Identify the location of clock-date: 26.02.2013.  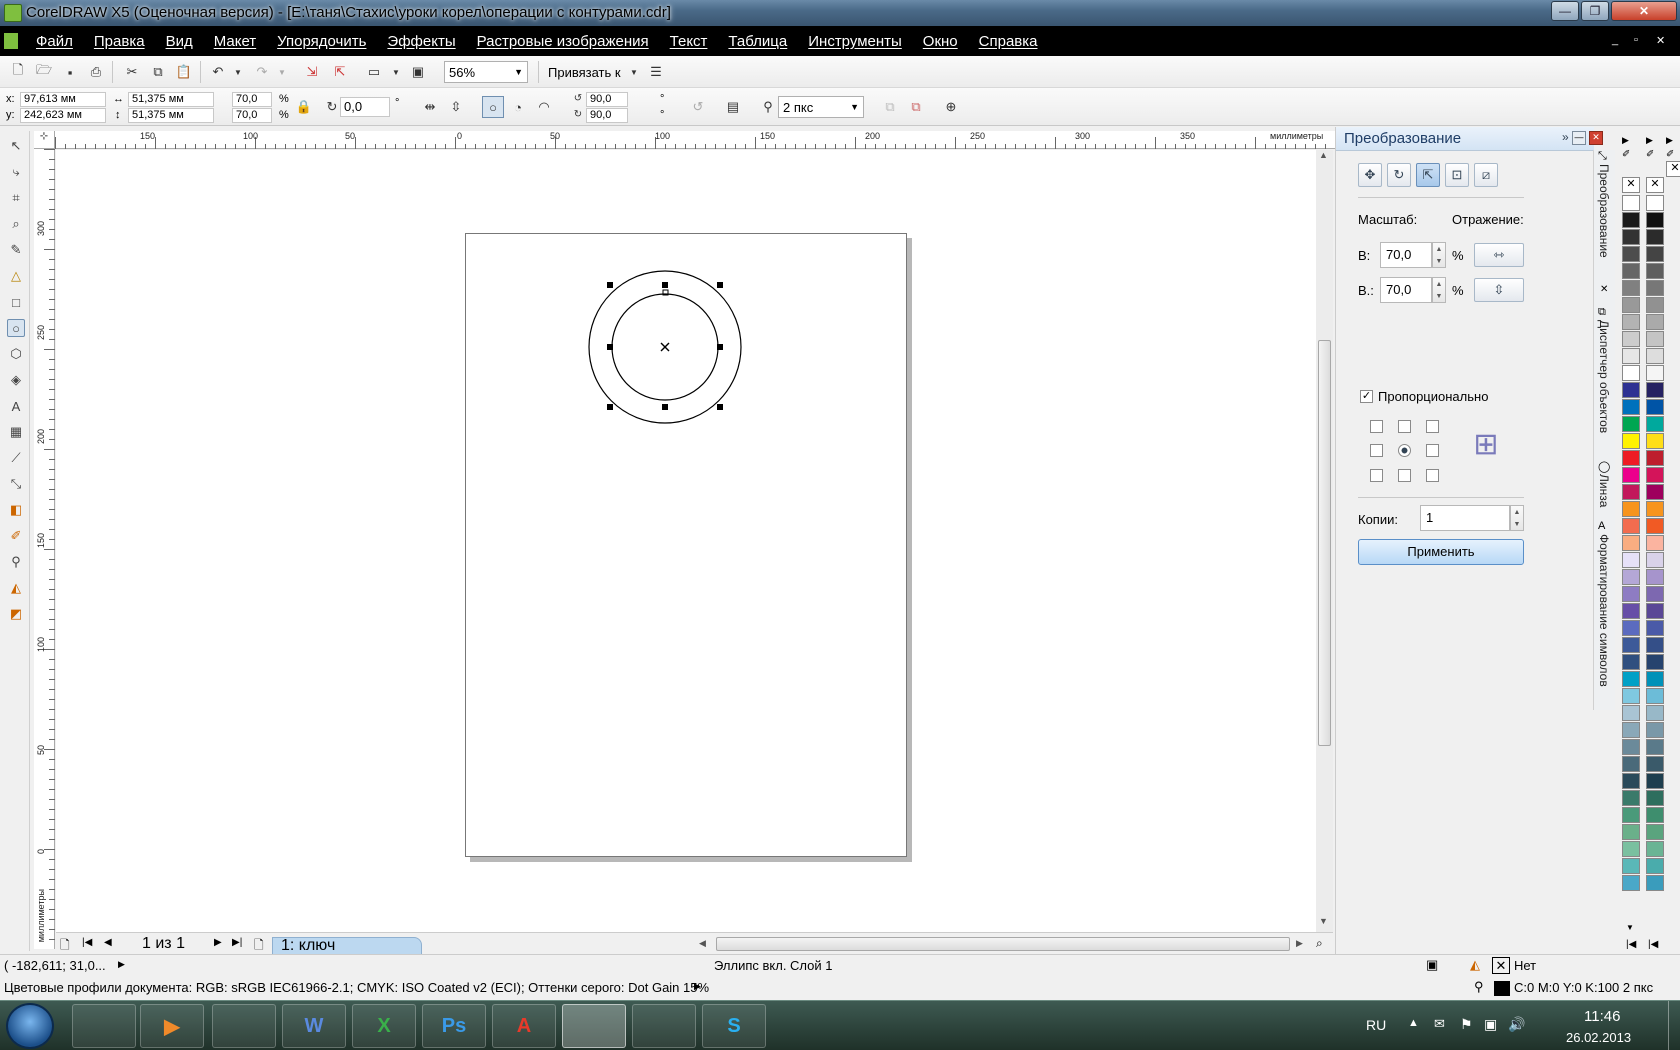
(1598, 1037).